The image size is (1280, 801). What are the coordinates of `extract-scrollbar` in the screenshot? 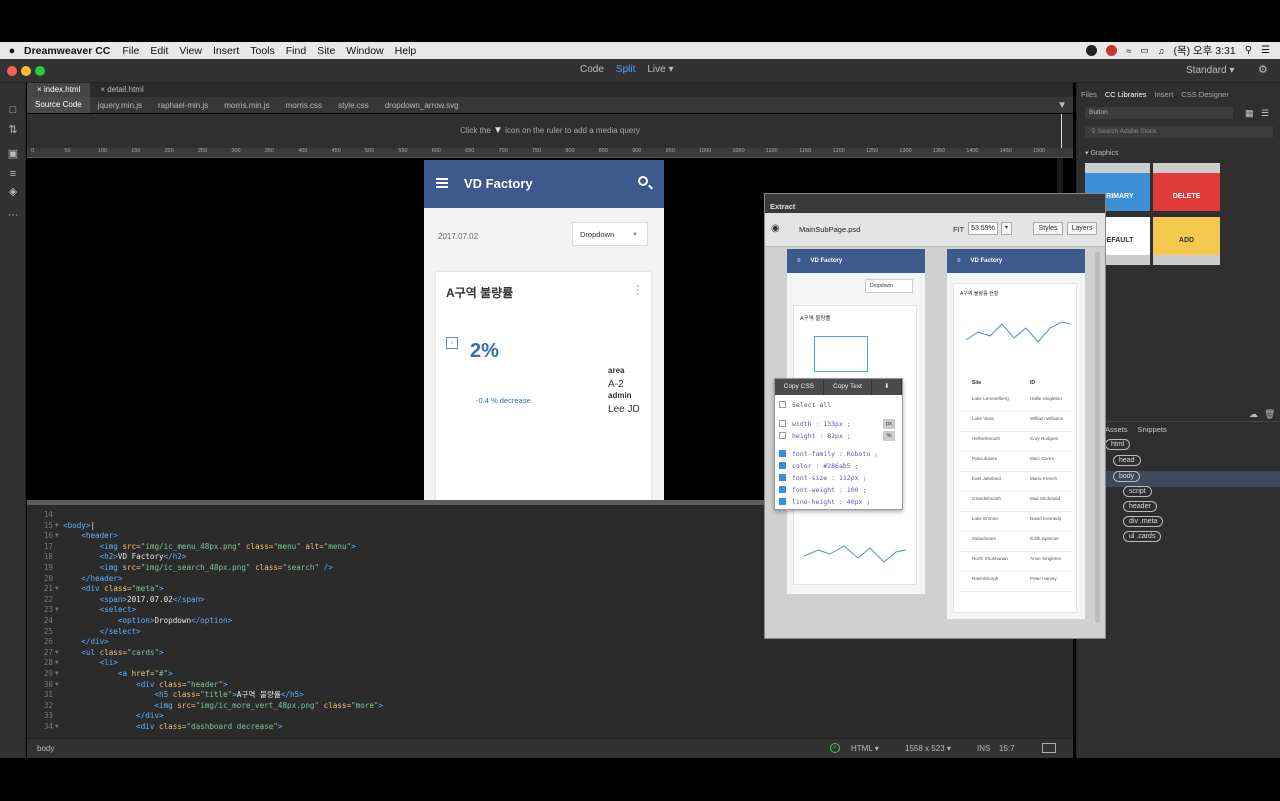 It's located at (1097, 437).